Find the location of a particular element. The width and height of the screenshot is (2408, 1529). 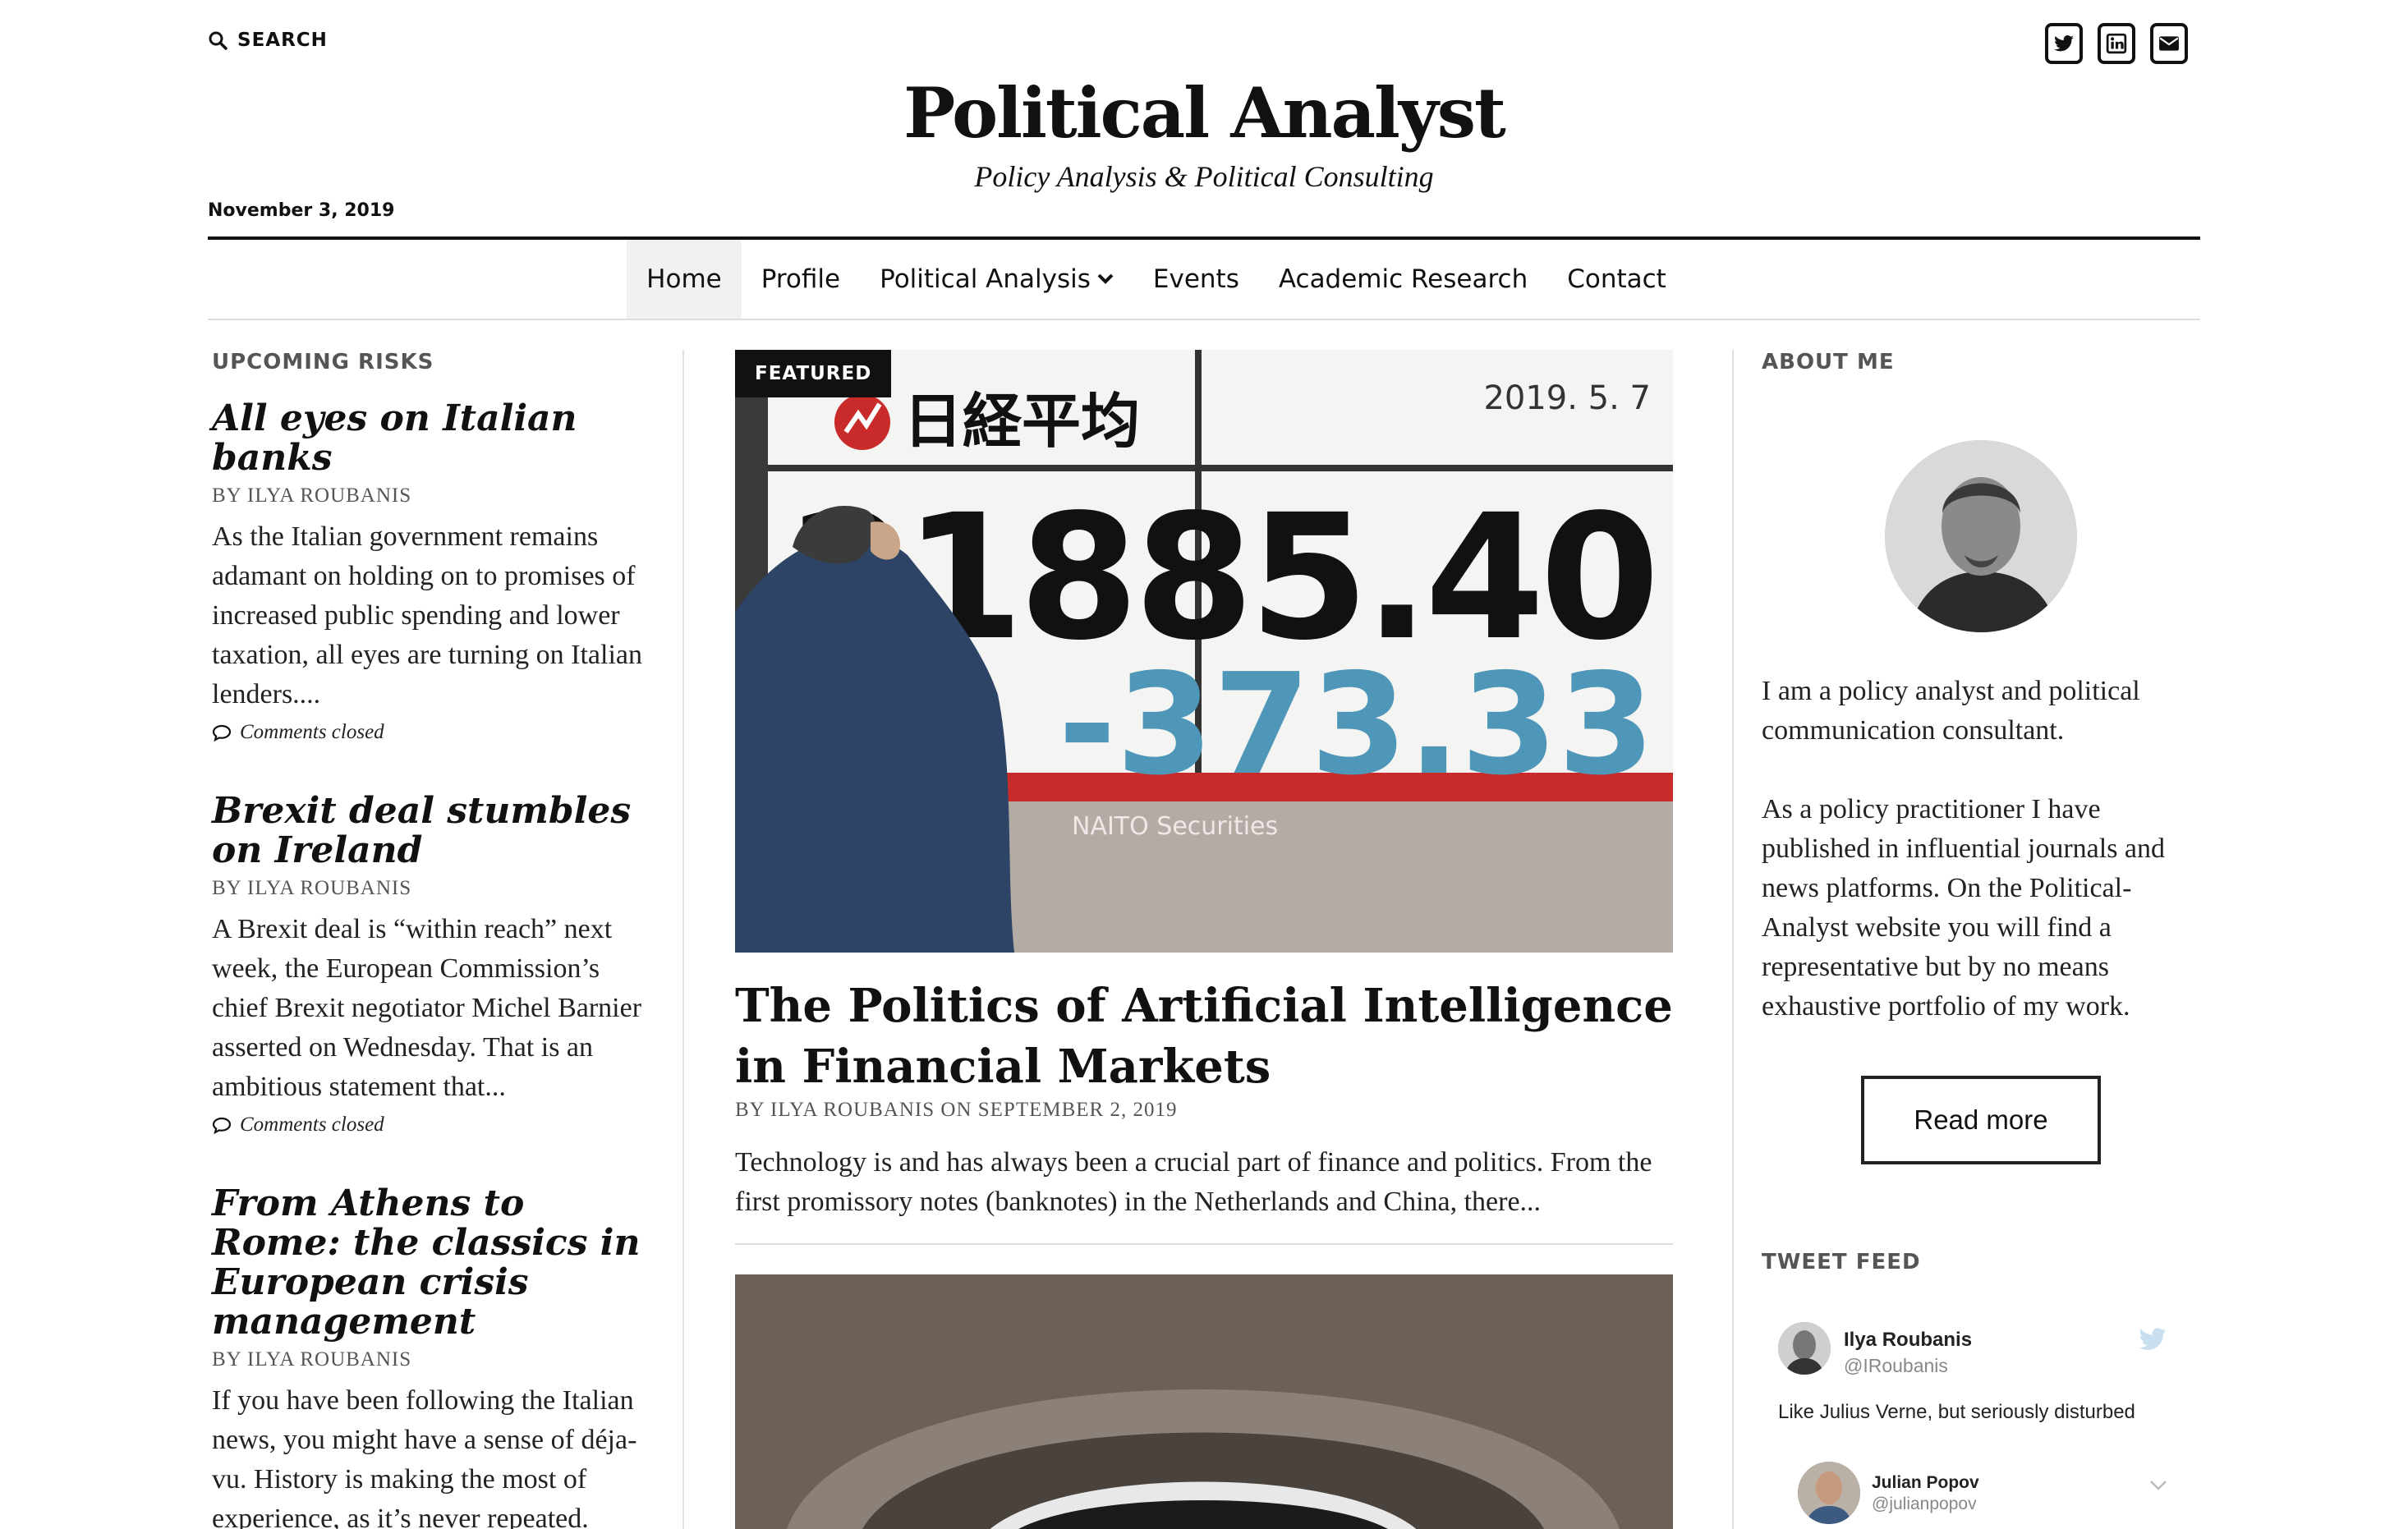

nav-label: Academic Research is located at coordinates (1403, 279).